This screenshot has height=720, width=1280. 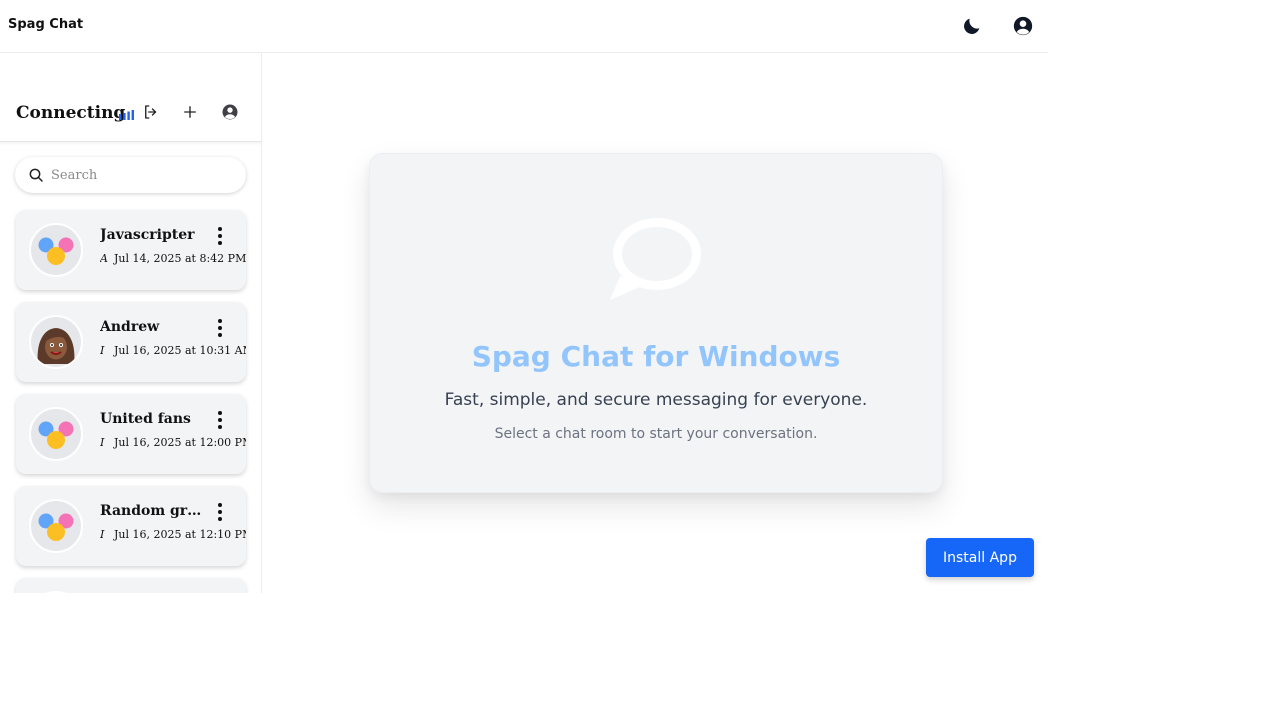 I want to click on logout-icon, so click(x=151, y=112).